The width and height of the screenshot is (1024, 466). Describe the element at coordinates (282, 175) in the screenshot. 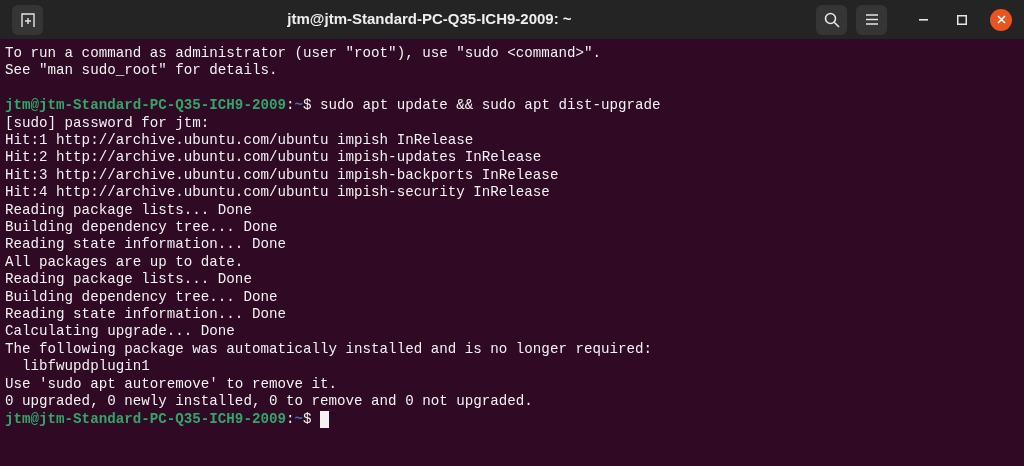

I see `output-line: Hit:3 http://archive.ubuntu.com/ubuntu impish-backports InRelease` at that location.